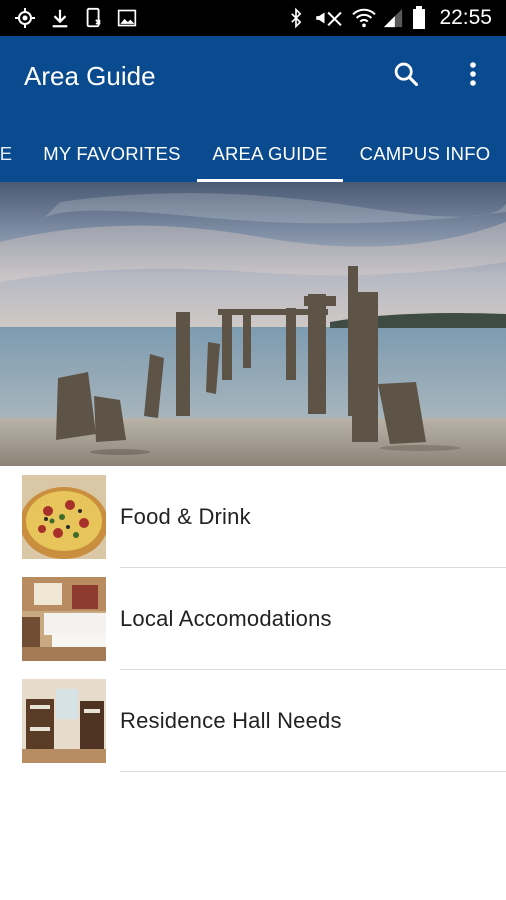  Describe the element at coordinates (419, 18) in the screenshot. I see `battery-icon` at that location.